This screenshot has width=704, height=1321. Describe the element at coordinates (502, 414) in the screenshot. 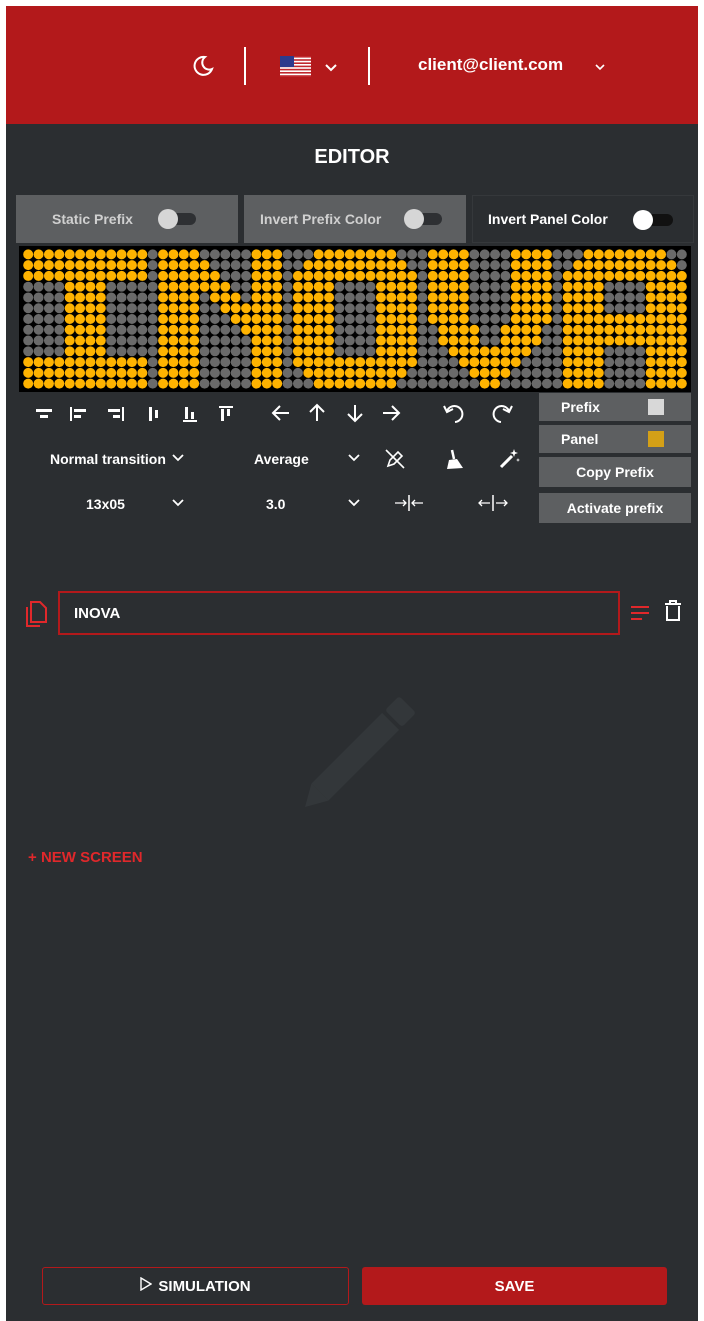

I see `redo-icon` at that location.